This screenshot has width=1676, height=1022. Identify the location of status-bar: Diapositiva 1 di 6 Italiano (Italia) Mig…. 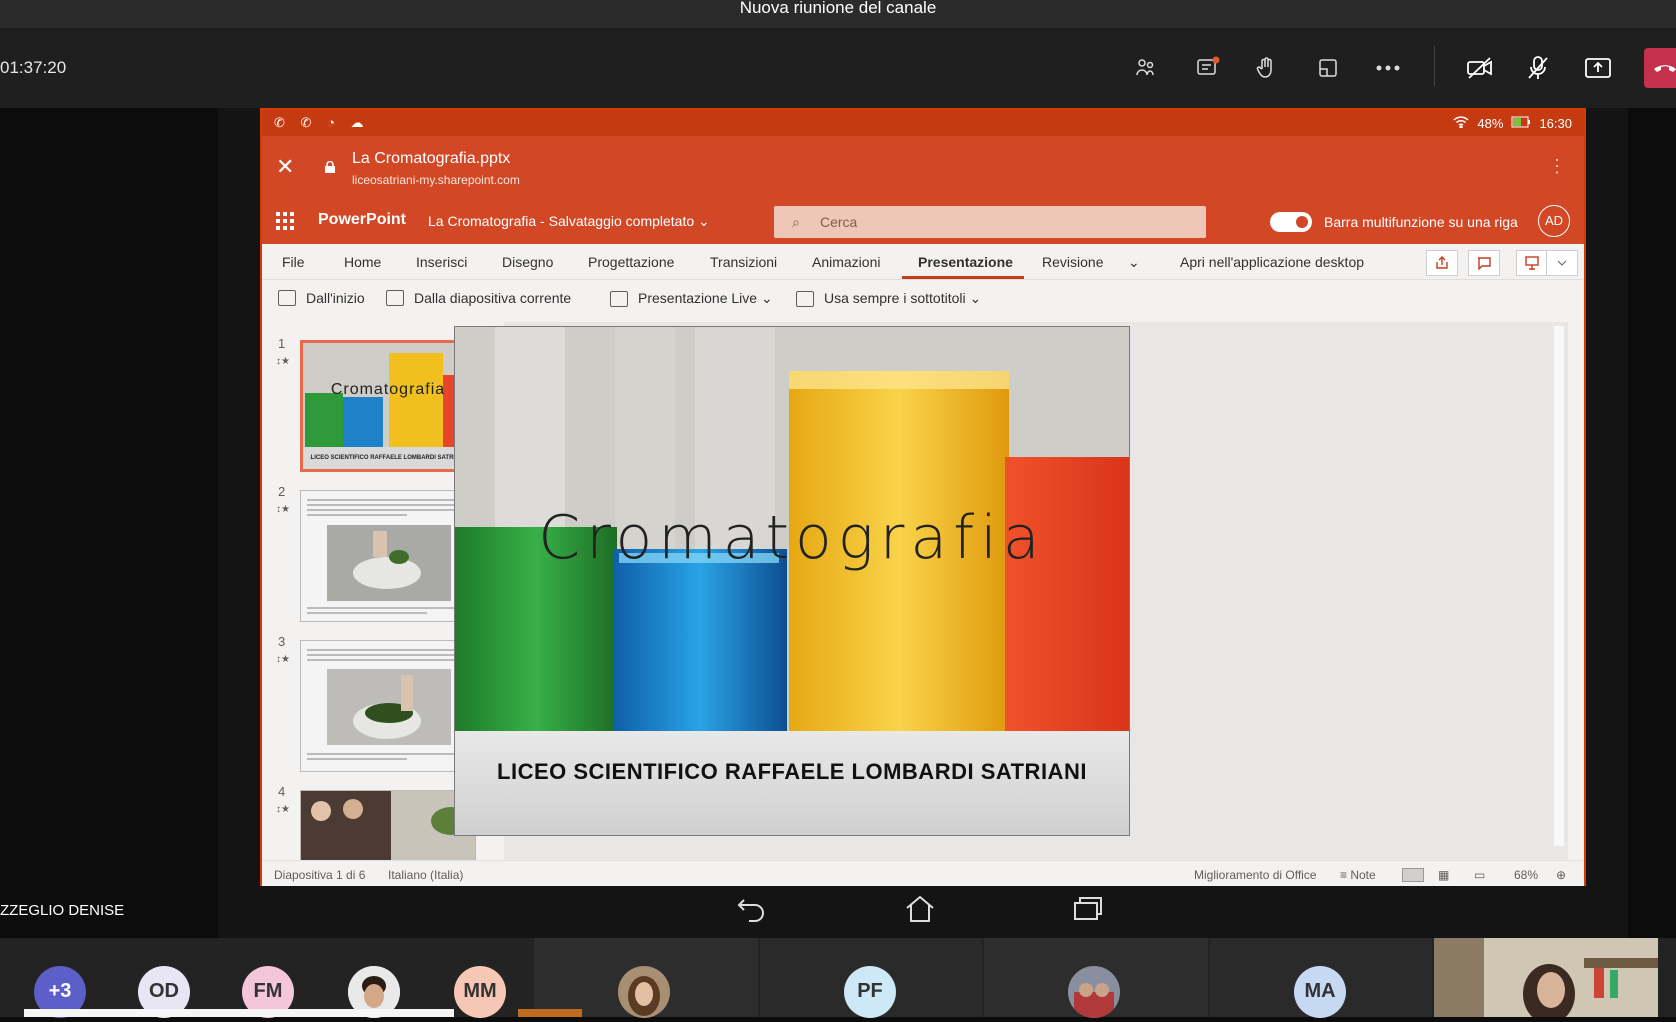
(923, 873).